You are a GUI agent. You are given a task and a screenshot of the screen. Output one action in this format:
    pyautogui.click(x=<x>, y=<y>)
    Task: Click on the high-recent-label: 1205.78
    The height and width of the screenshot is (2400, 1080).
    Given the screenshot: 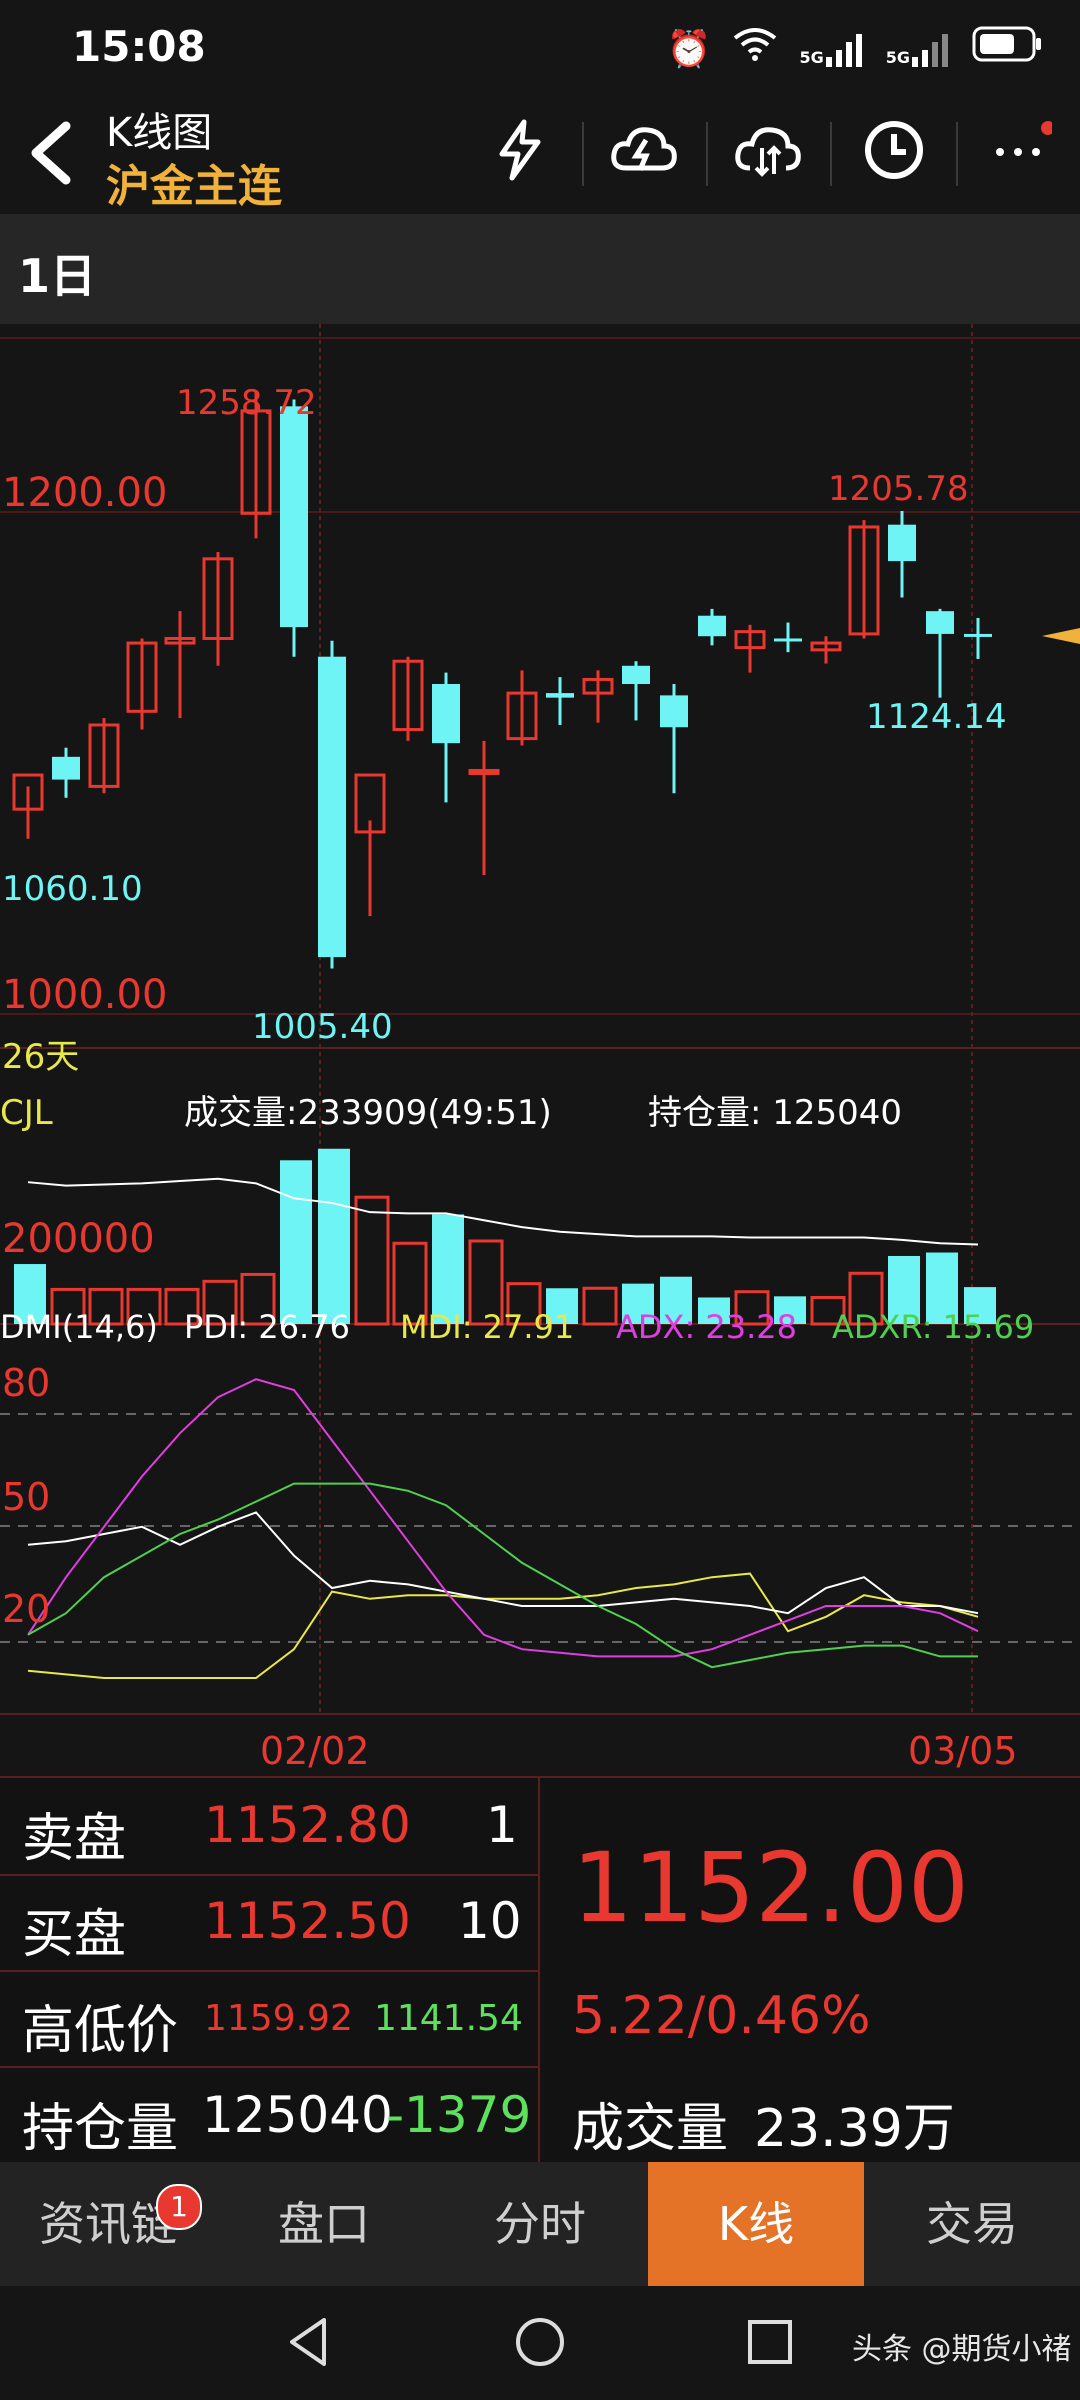 What is the action you would take?
    pyautogui.click(x=898, y=489)
    